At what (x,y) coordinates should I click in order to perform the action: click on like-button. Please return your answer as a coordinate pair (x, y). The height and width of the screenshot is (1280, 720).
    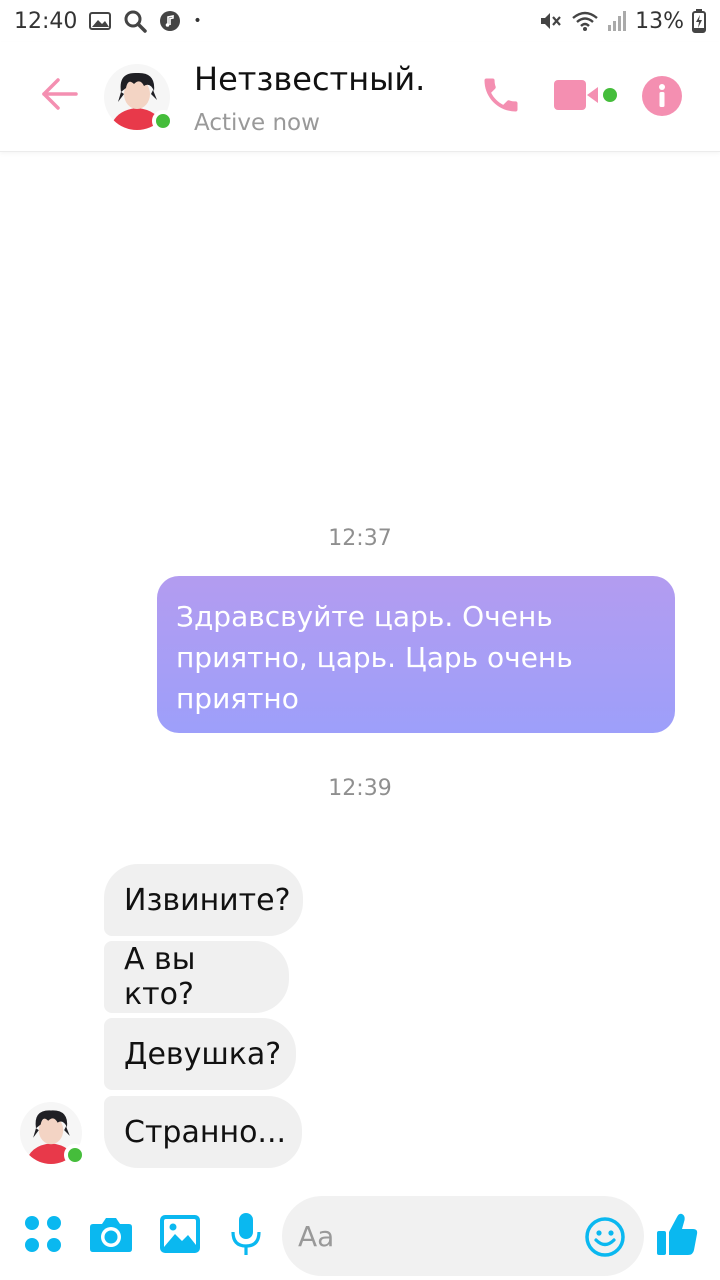
    Looking at the image, I should click on (677, 1236).